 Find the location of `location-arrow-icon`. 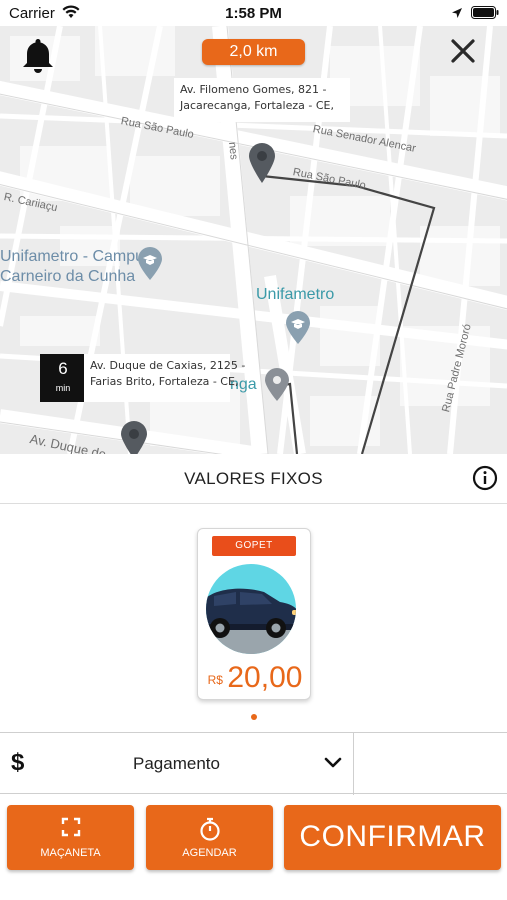

location-arrow-icon is located at coordinates (457, 15).